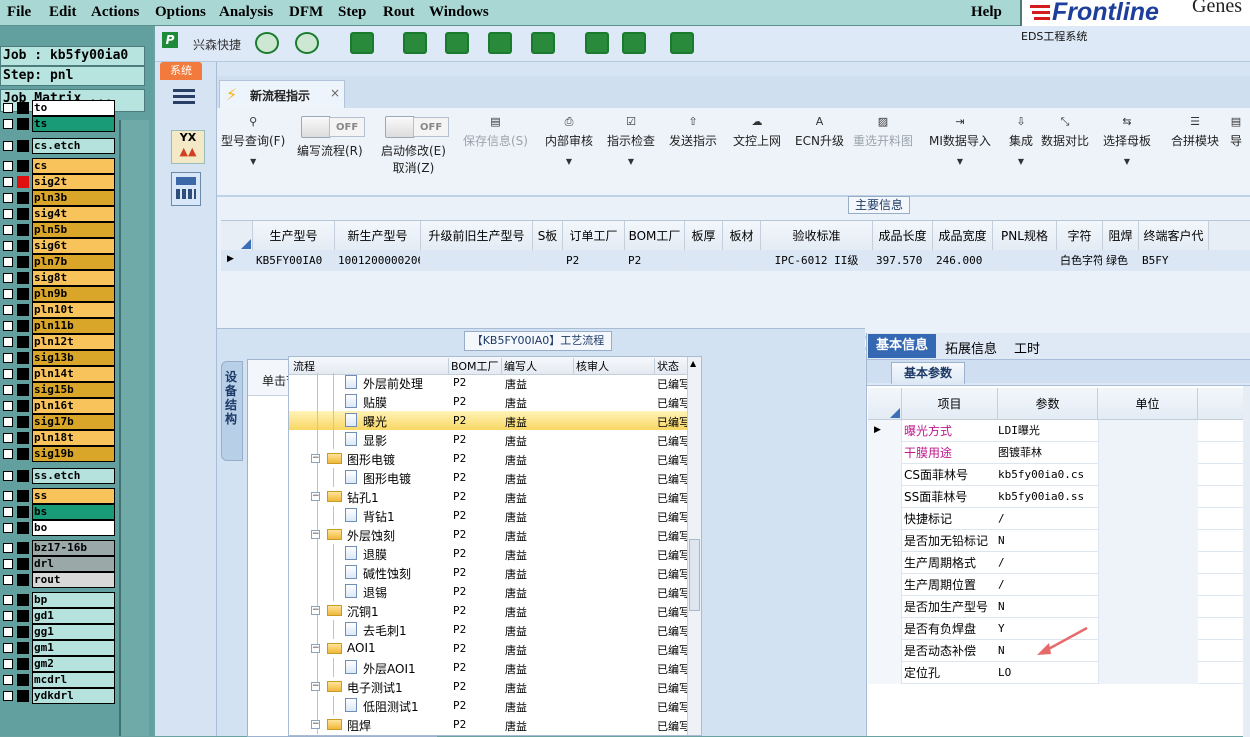  What do you see at coordinates (1055, 497) in the screenshot?
I see `param-row: SS面菲林号 kb5fy00ia0.ss` at bounding box center [1055, 497].